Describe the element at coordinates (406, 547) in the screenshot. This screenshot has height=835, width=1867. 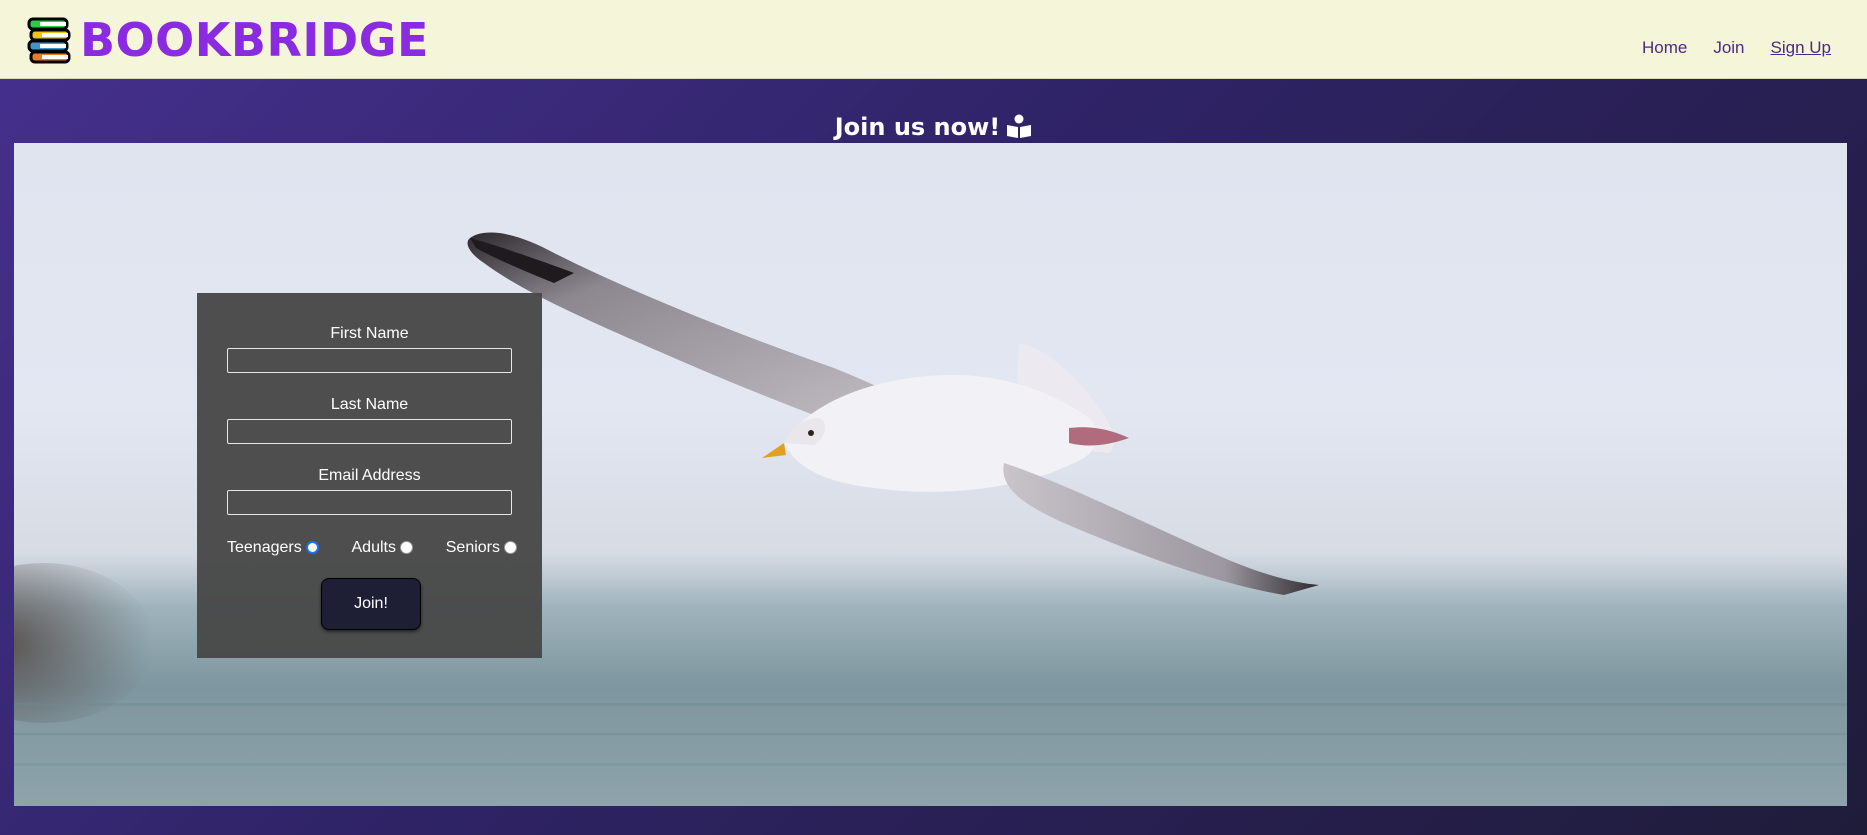
I see `radio-adults` at that location.